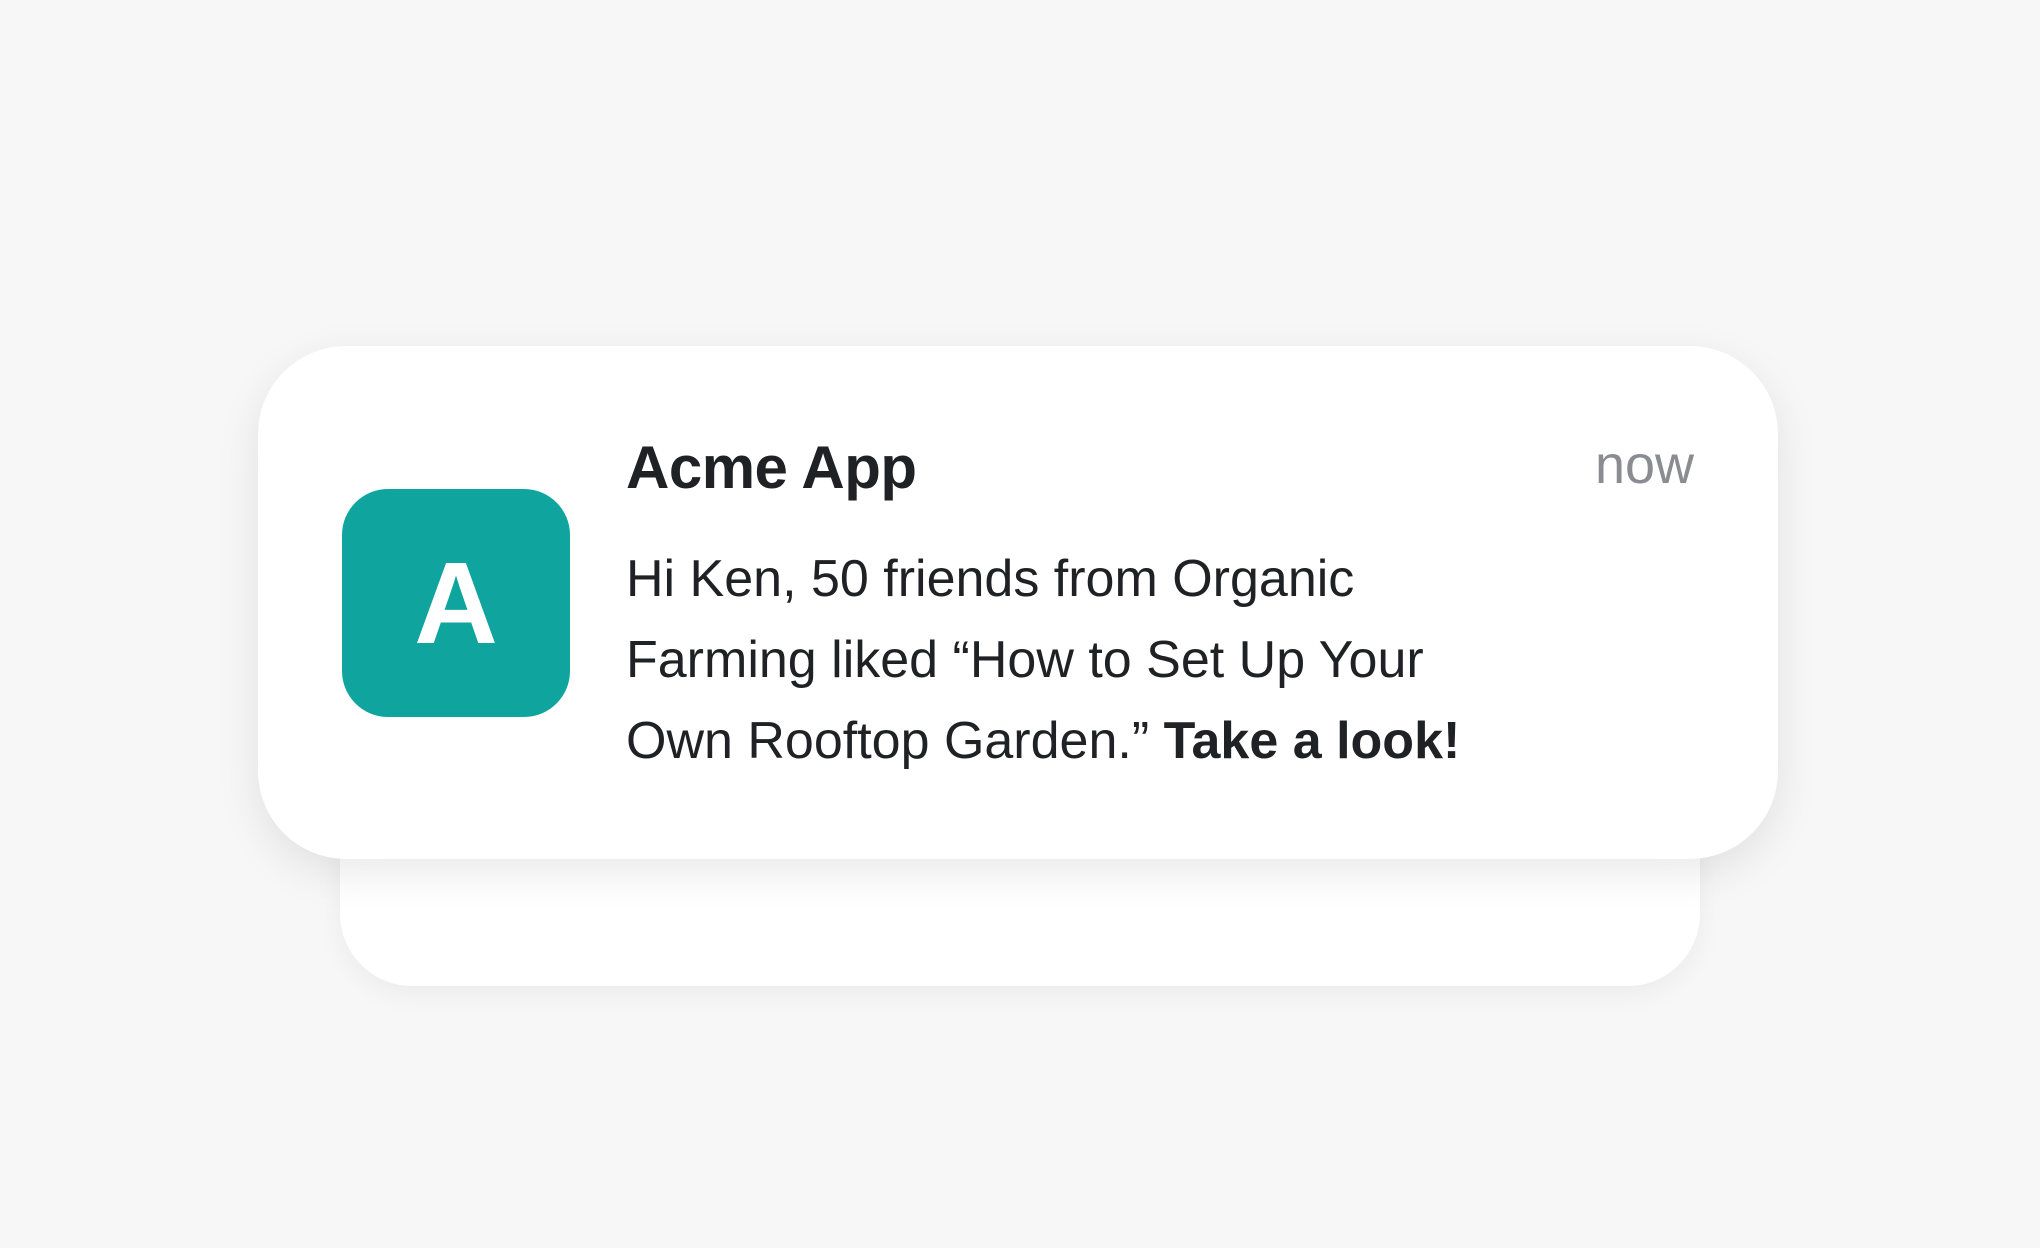 The width and height of the screenshot is (2040, 1248). Describe the element at coordinates (990, 579) in the screenshot. I see `message-line-1: Hi Ken, 50 friends from Organic` at that location.